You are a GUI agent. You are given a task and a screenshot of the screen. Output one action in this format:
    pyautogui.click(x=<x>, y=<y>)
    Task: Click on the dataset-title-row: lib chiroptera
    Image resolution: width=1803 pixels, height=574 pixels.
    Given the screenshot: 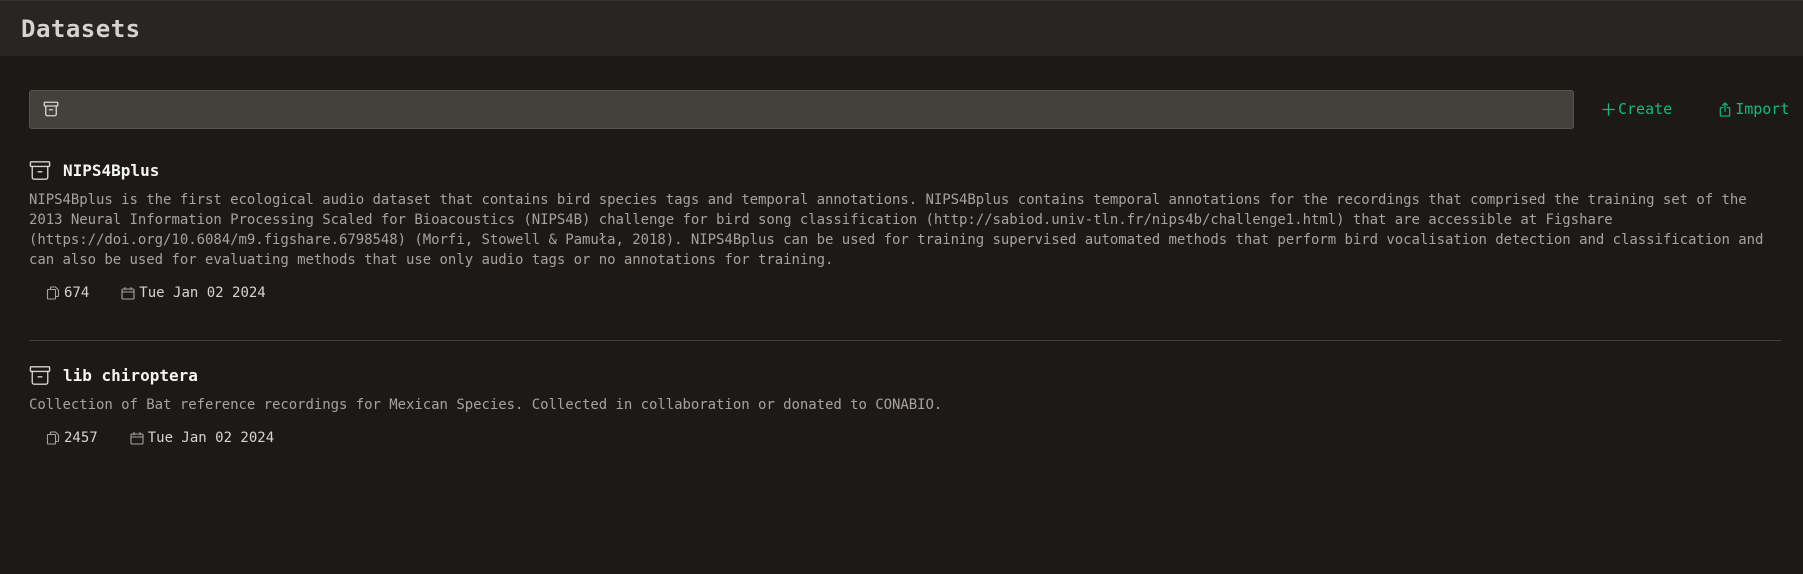 What is the action you would take?
    pyautogui.click(x=904, y=375)
    